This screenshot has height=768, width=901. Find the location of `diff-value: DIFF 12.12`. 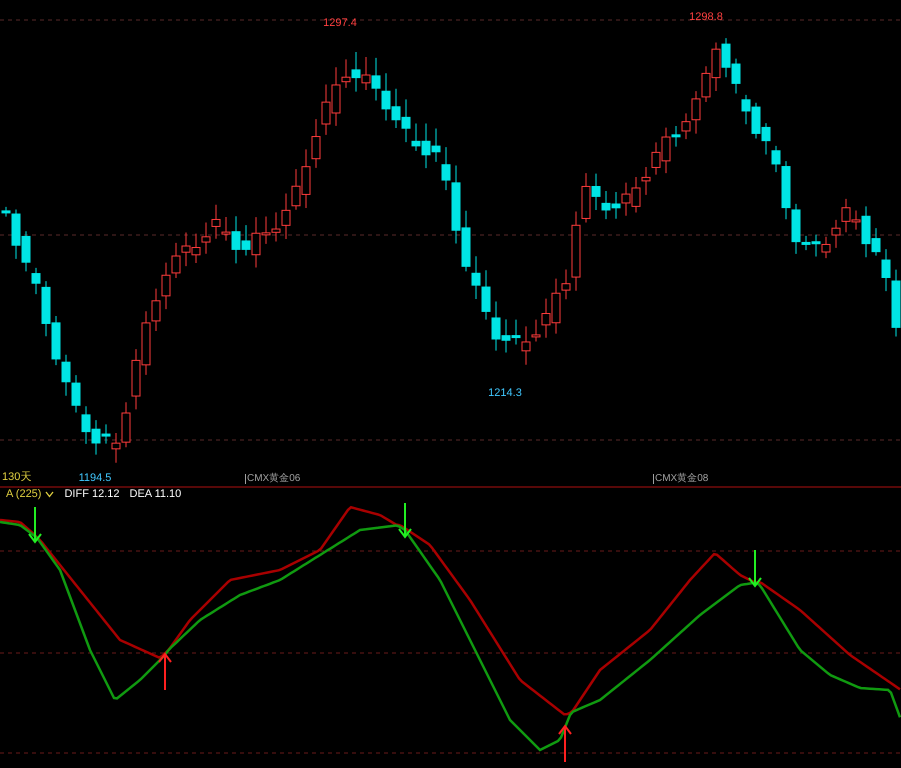

diff-value: DIFF 12.12 is located at coordinates (92, 494).